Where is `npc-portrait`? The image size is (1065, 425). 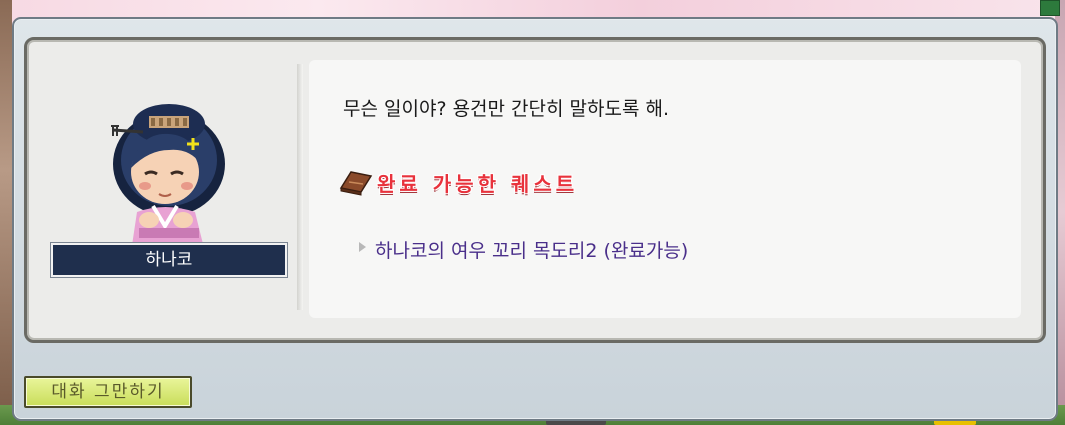 npc-portrait is located at coordinates (168, 178).